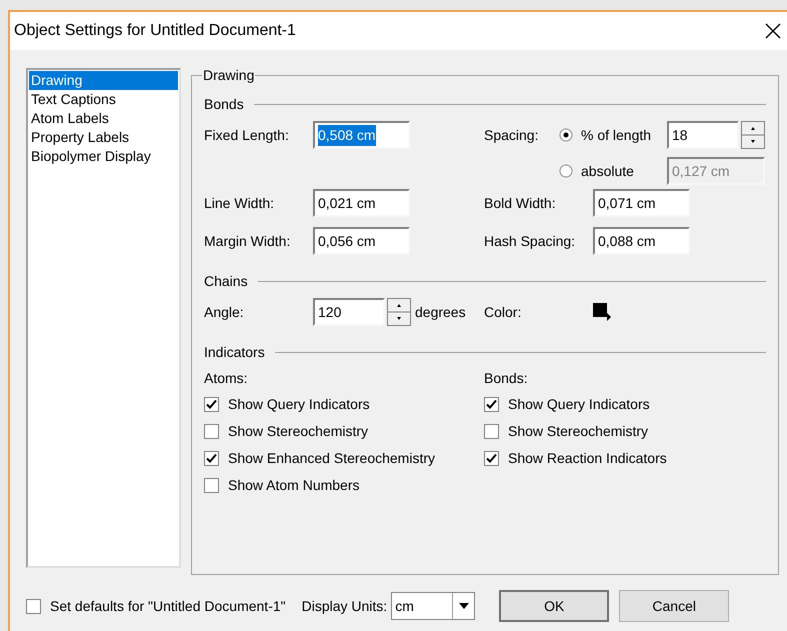  What do you see at coordinates (512, 135) in the screenshot?
I see `field-label: Spacing:` at bounding box center [512, 135].